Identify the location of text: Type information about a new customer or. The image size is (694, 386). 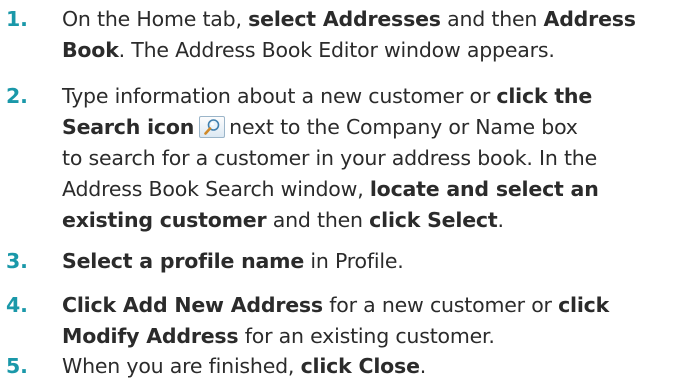
(279, 96).